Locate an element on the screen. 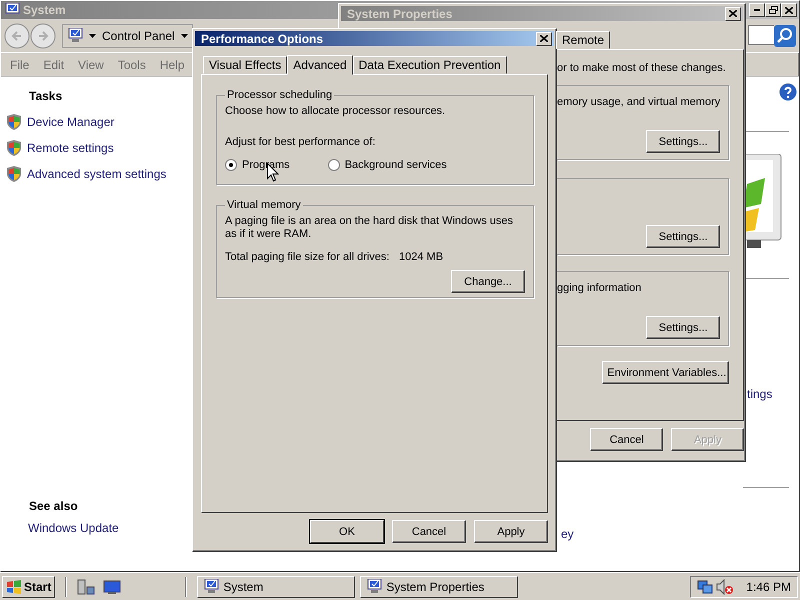 Image resolution: width=800 pixels, height=600 pixels. address-text: Control Panel is located at coordinates (138, 35).